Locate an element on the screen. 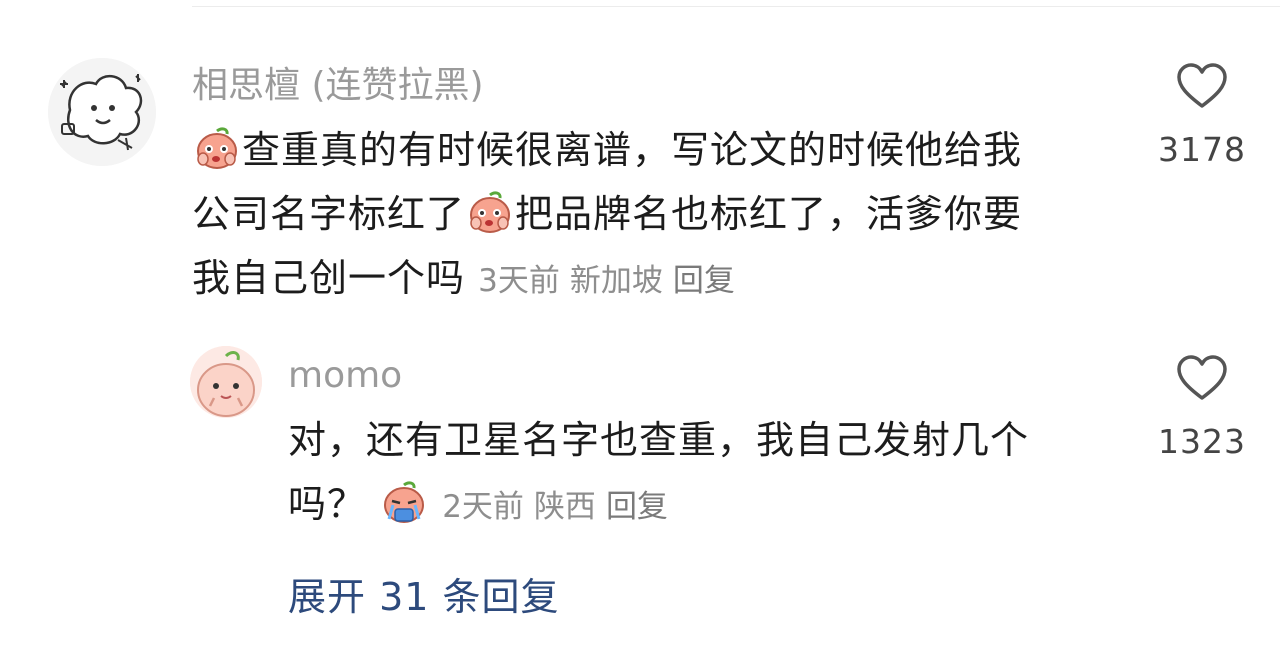 Image resolution: width=1280 pixels, height=656 pixels. comment-line: 查重真的有时候很离谱，写论文的时候他给我 is located at coordinates (632, 150).